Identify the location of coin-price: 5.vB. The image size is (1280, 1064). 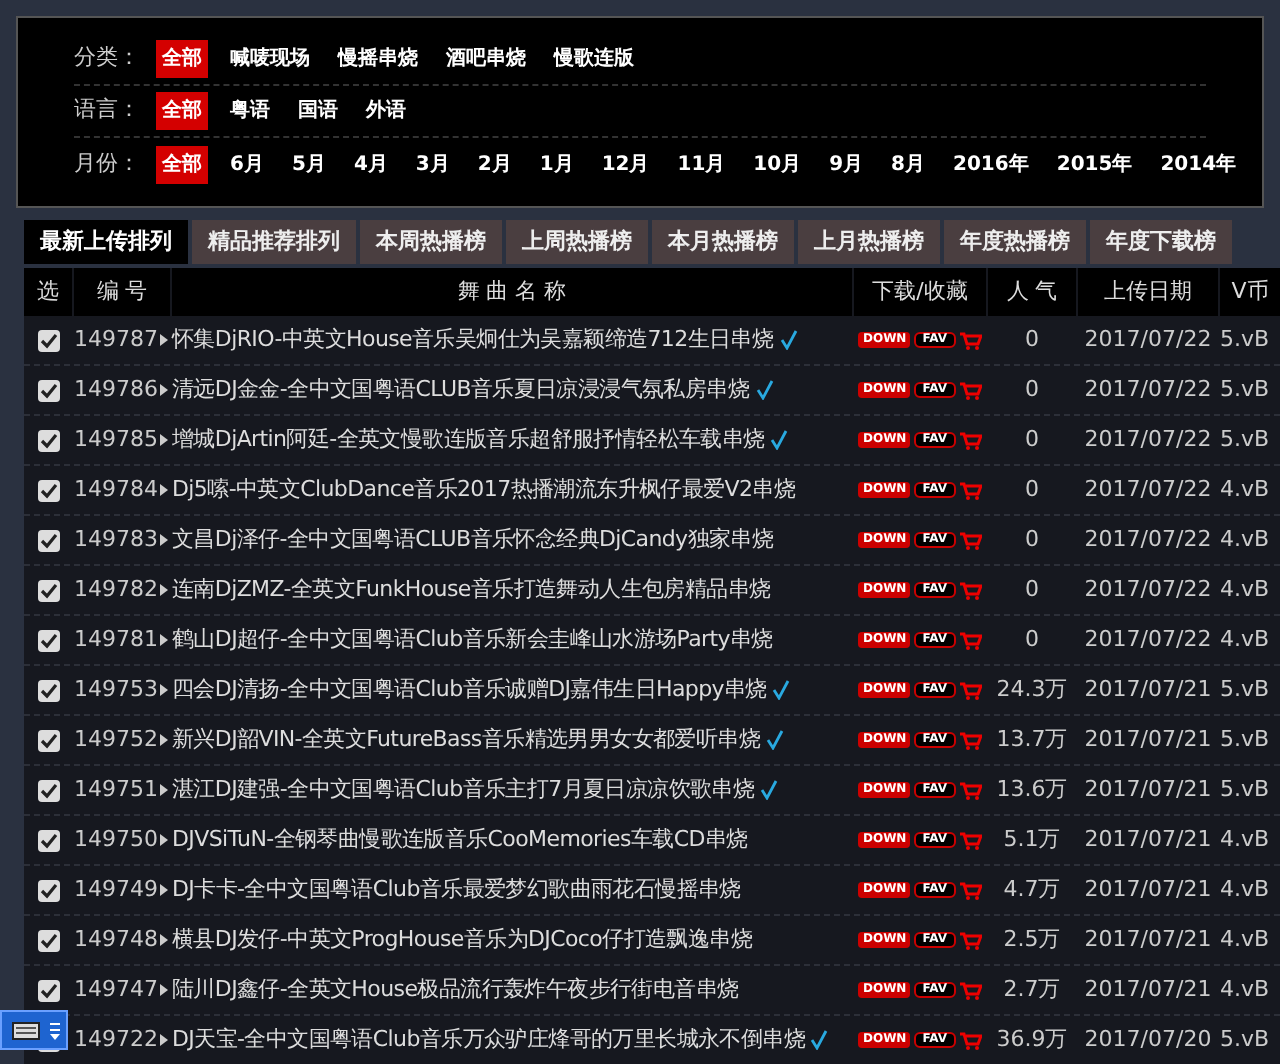
(1246, 339).